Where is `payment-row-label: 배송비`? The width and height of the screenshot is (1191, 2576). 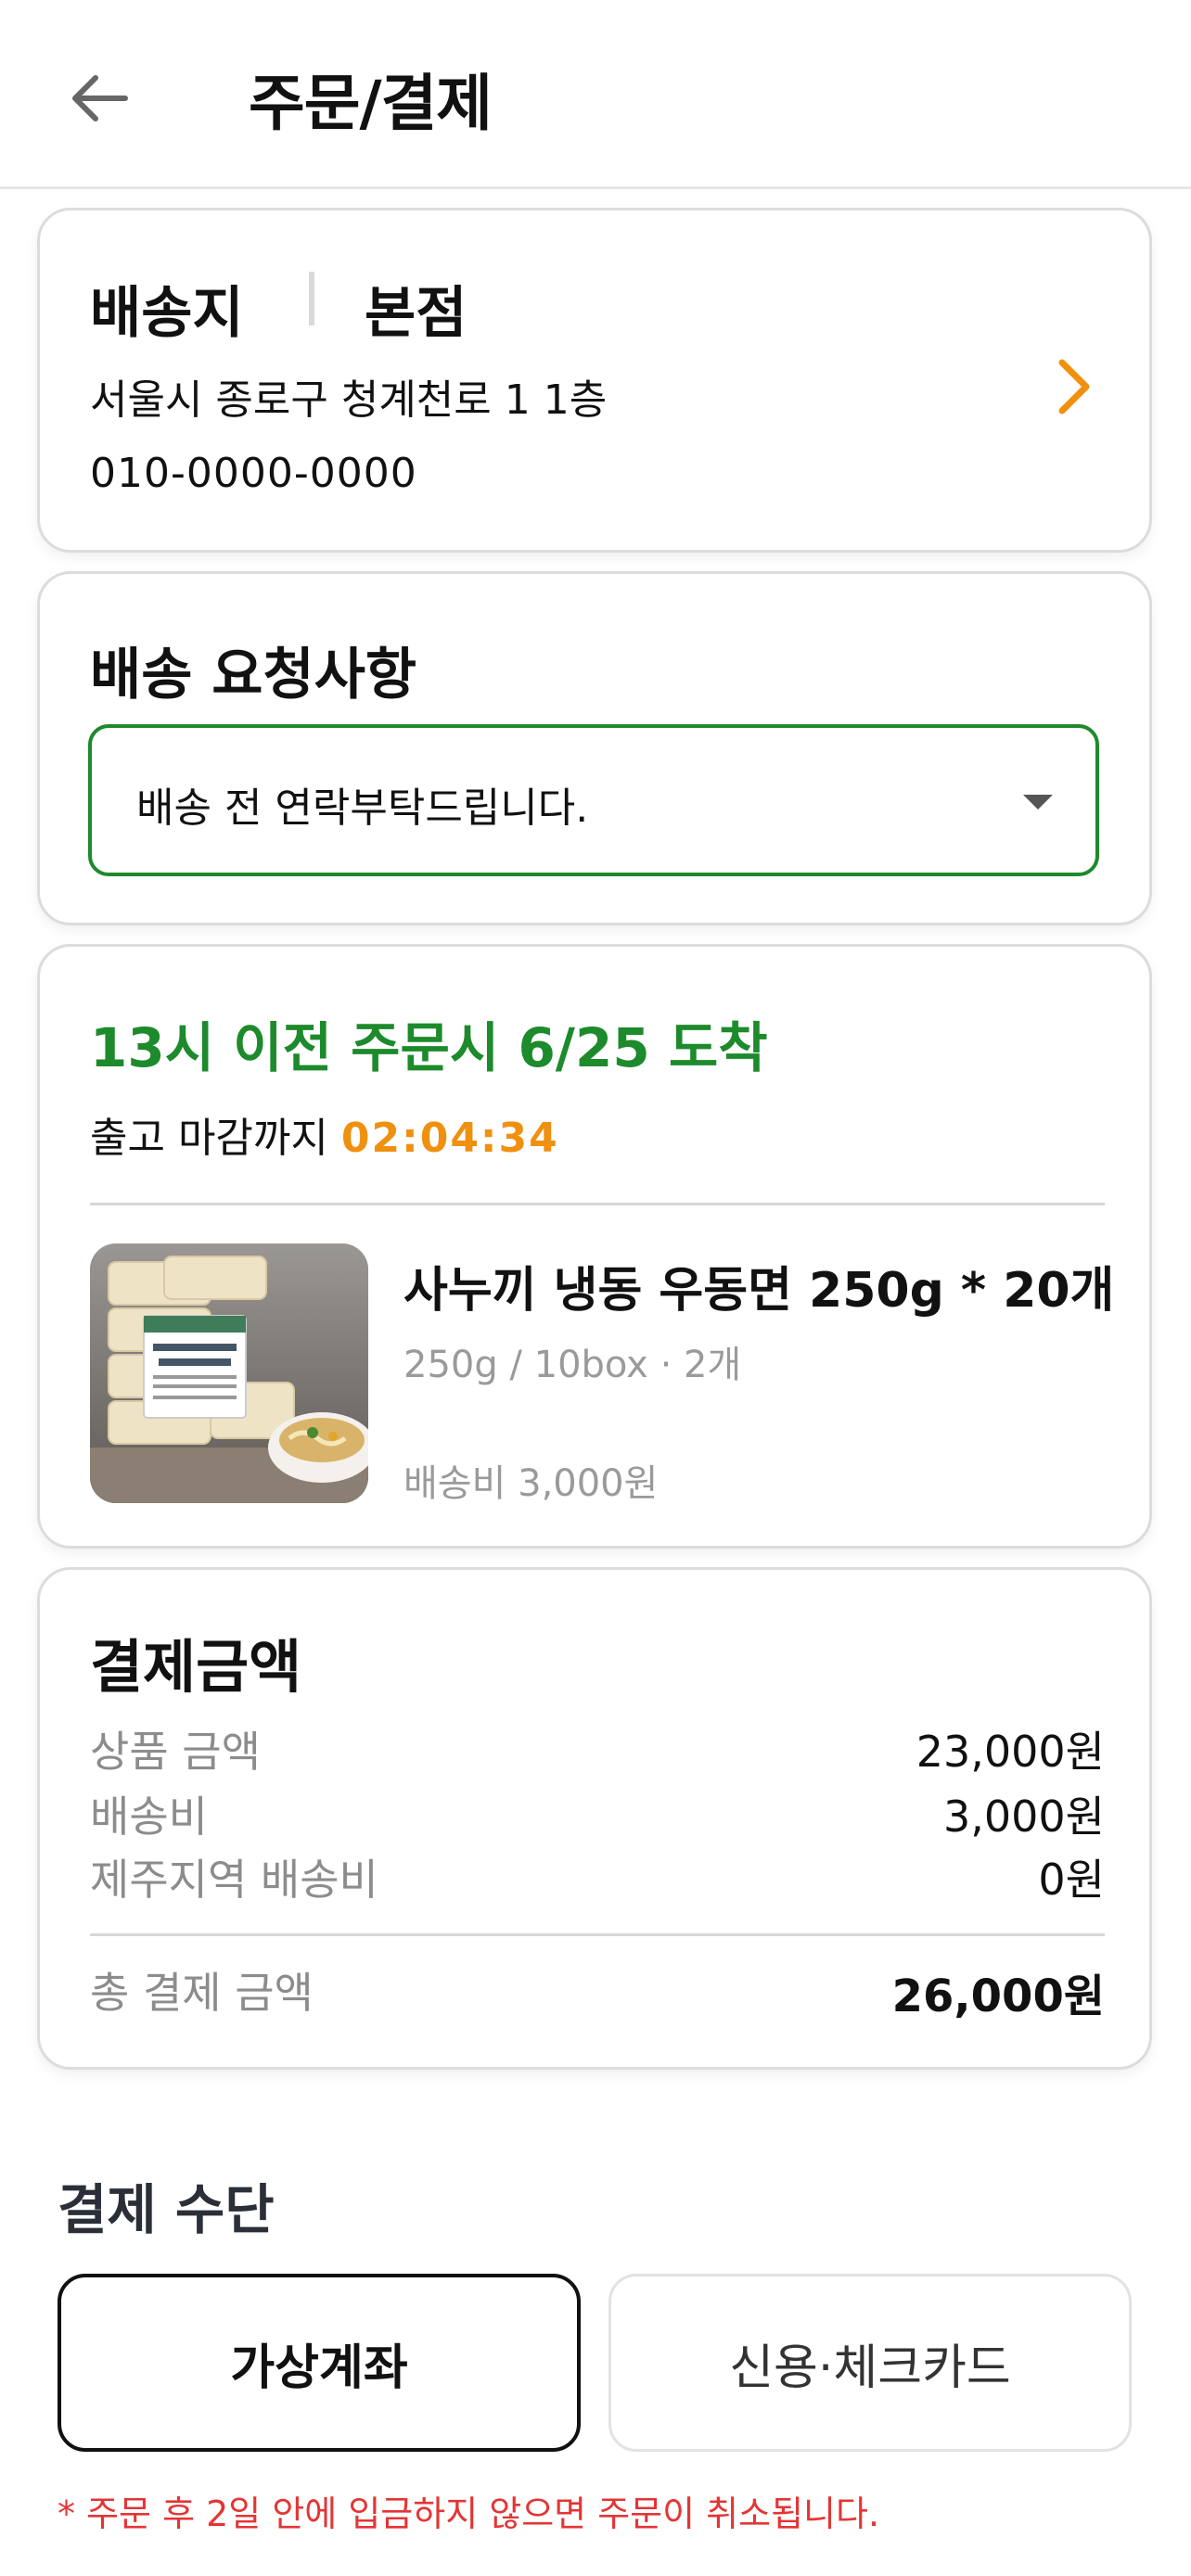 payment-row-label: 배송비 is located at coordinates (149, 1817).